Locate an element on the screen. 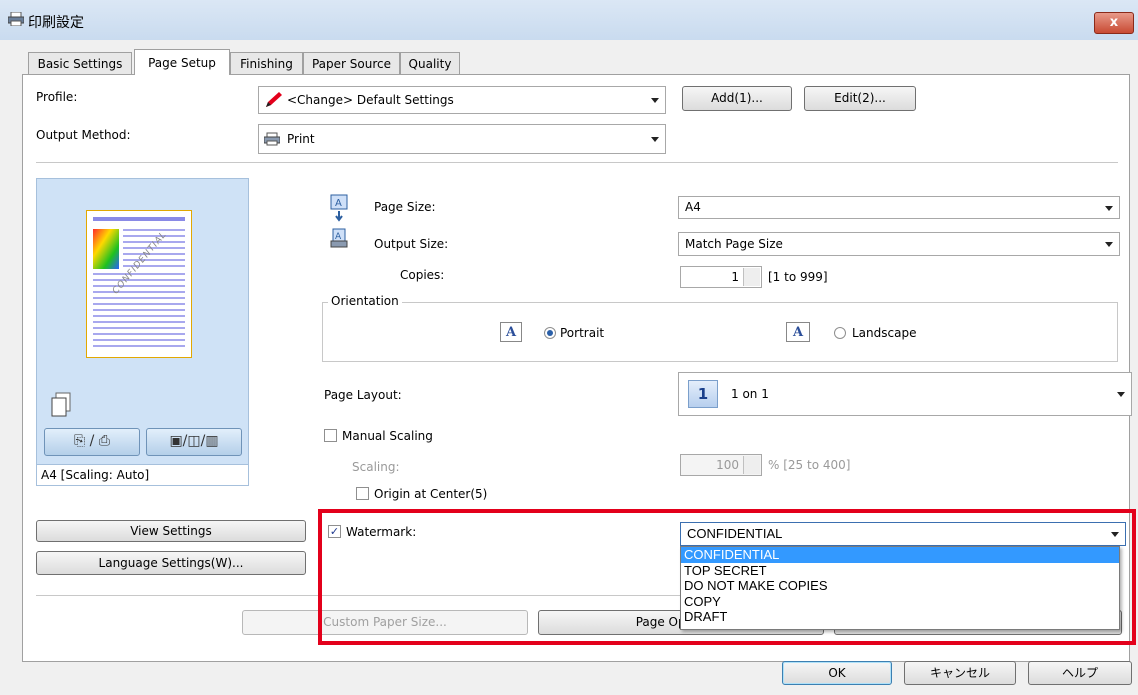  portrait-label: Portrait is located at coordinates (582, 333).